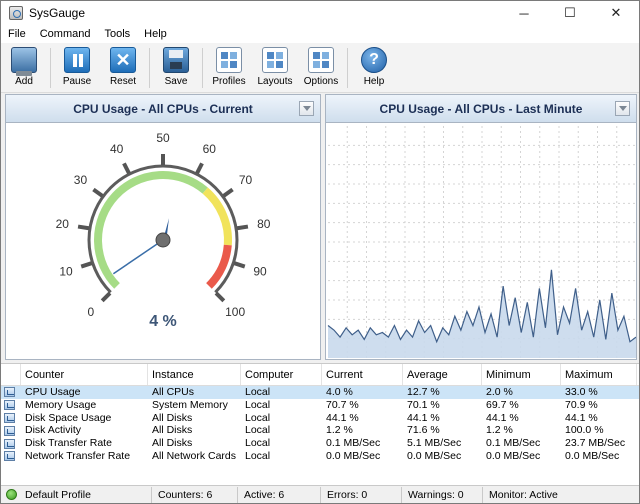 The width and height of the screenshot is (640, 504). What do you see at coordinates (599, 374) in the screenshot?
I see `header-maximum: Maximum` at bounding box center [599, 374].